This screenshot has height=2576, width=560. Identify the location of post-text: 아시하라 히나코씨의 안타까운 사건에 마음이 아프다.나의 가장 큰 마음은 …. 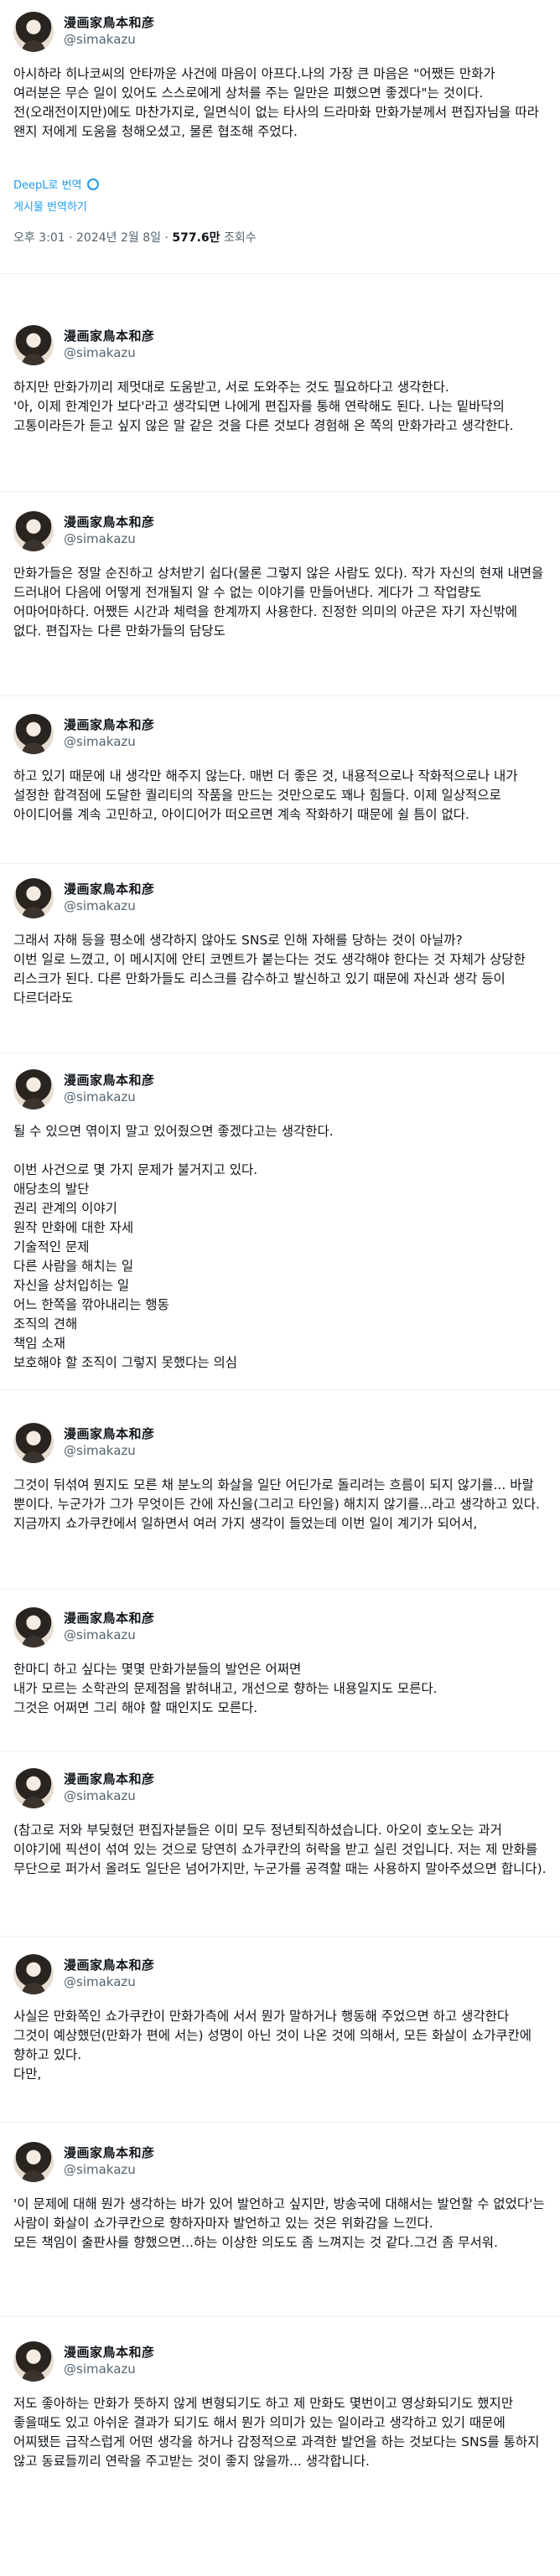
(276, 102).